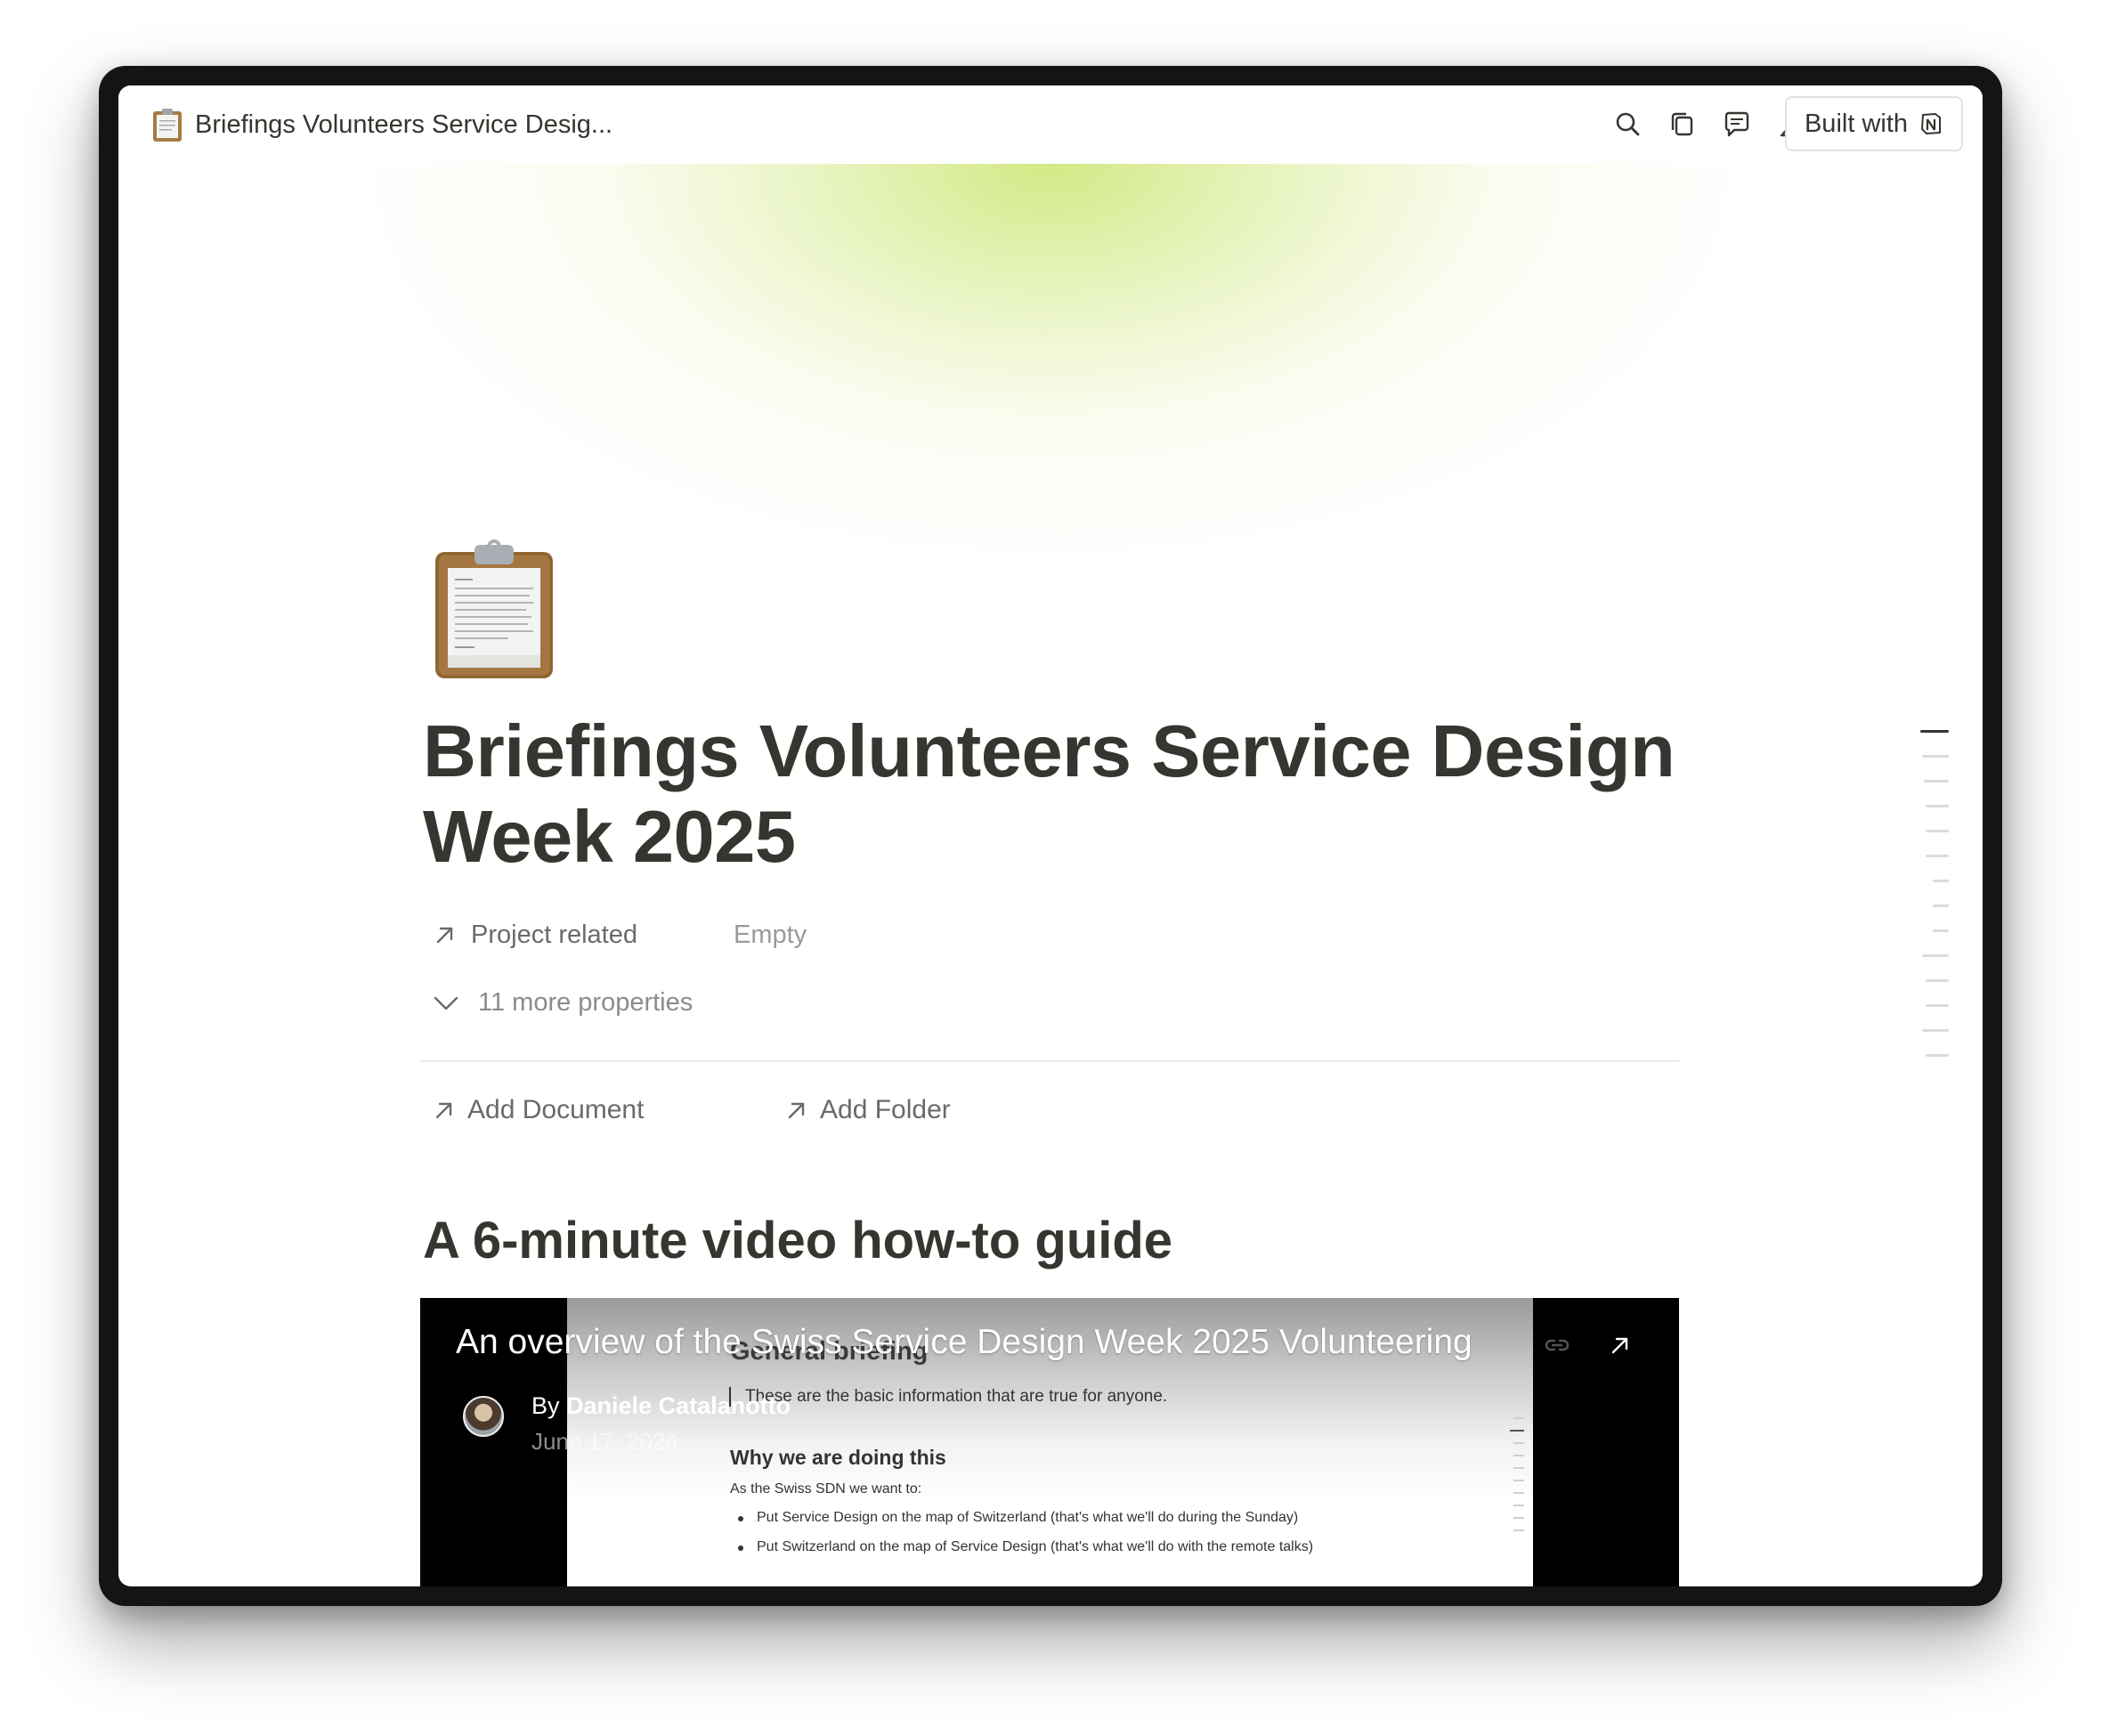 Image resolution: width=2101 pixels, height=1736 pixels. What do you see at coordinates (586, 1002) in the screenshot?
I see `more-properties-label: 11 more properties` at bounding box center [586, 1002].